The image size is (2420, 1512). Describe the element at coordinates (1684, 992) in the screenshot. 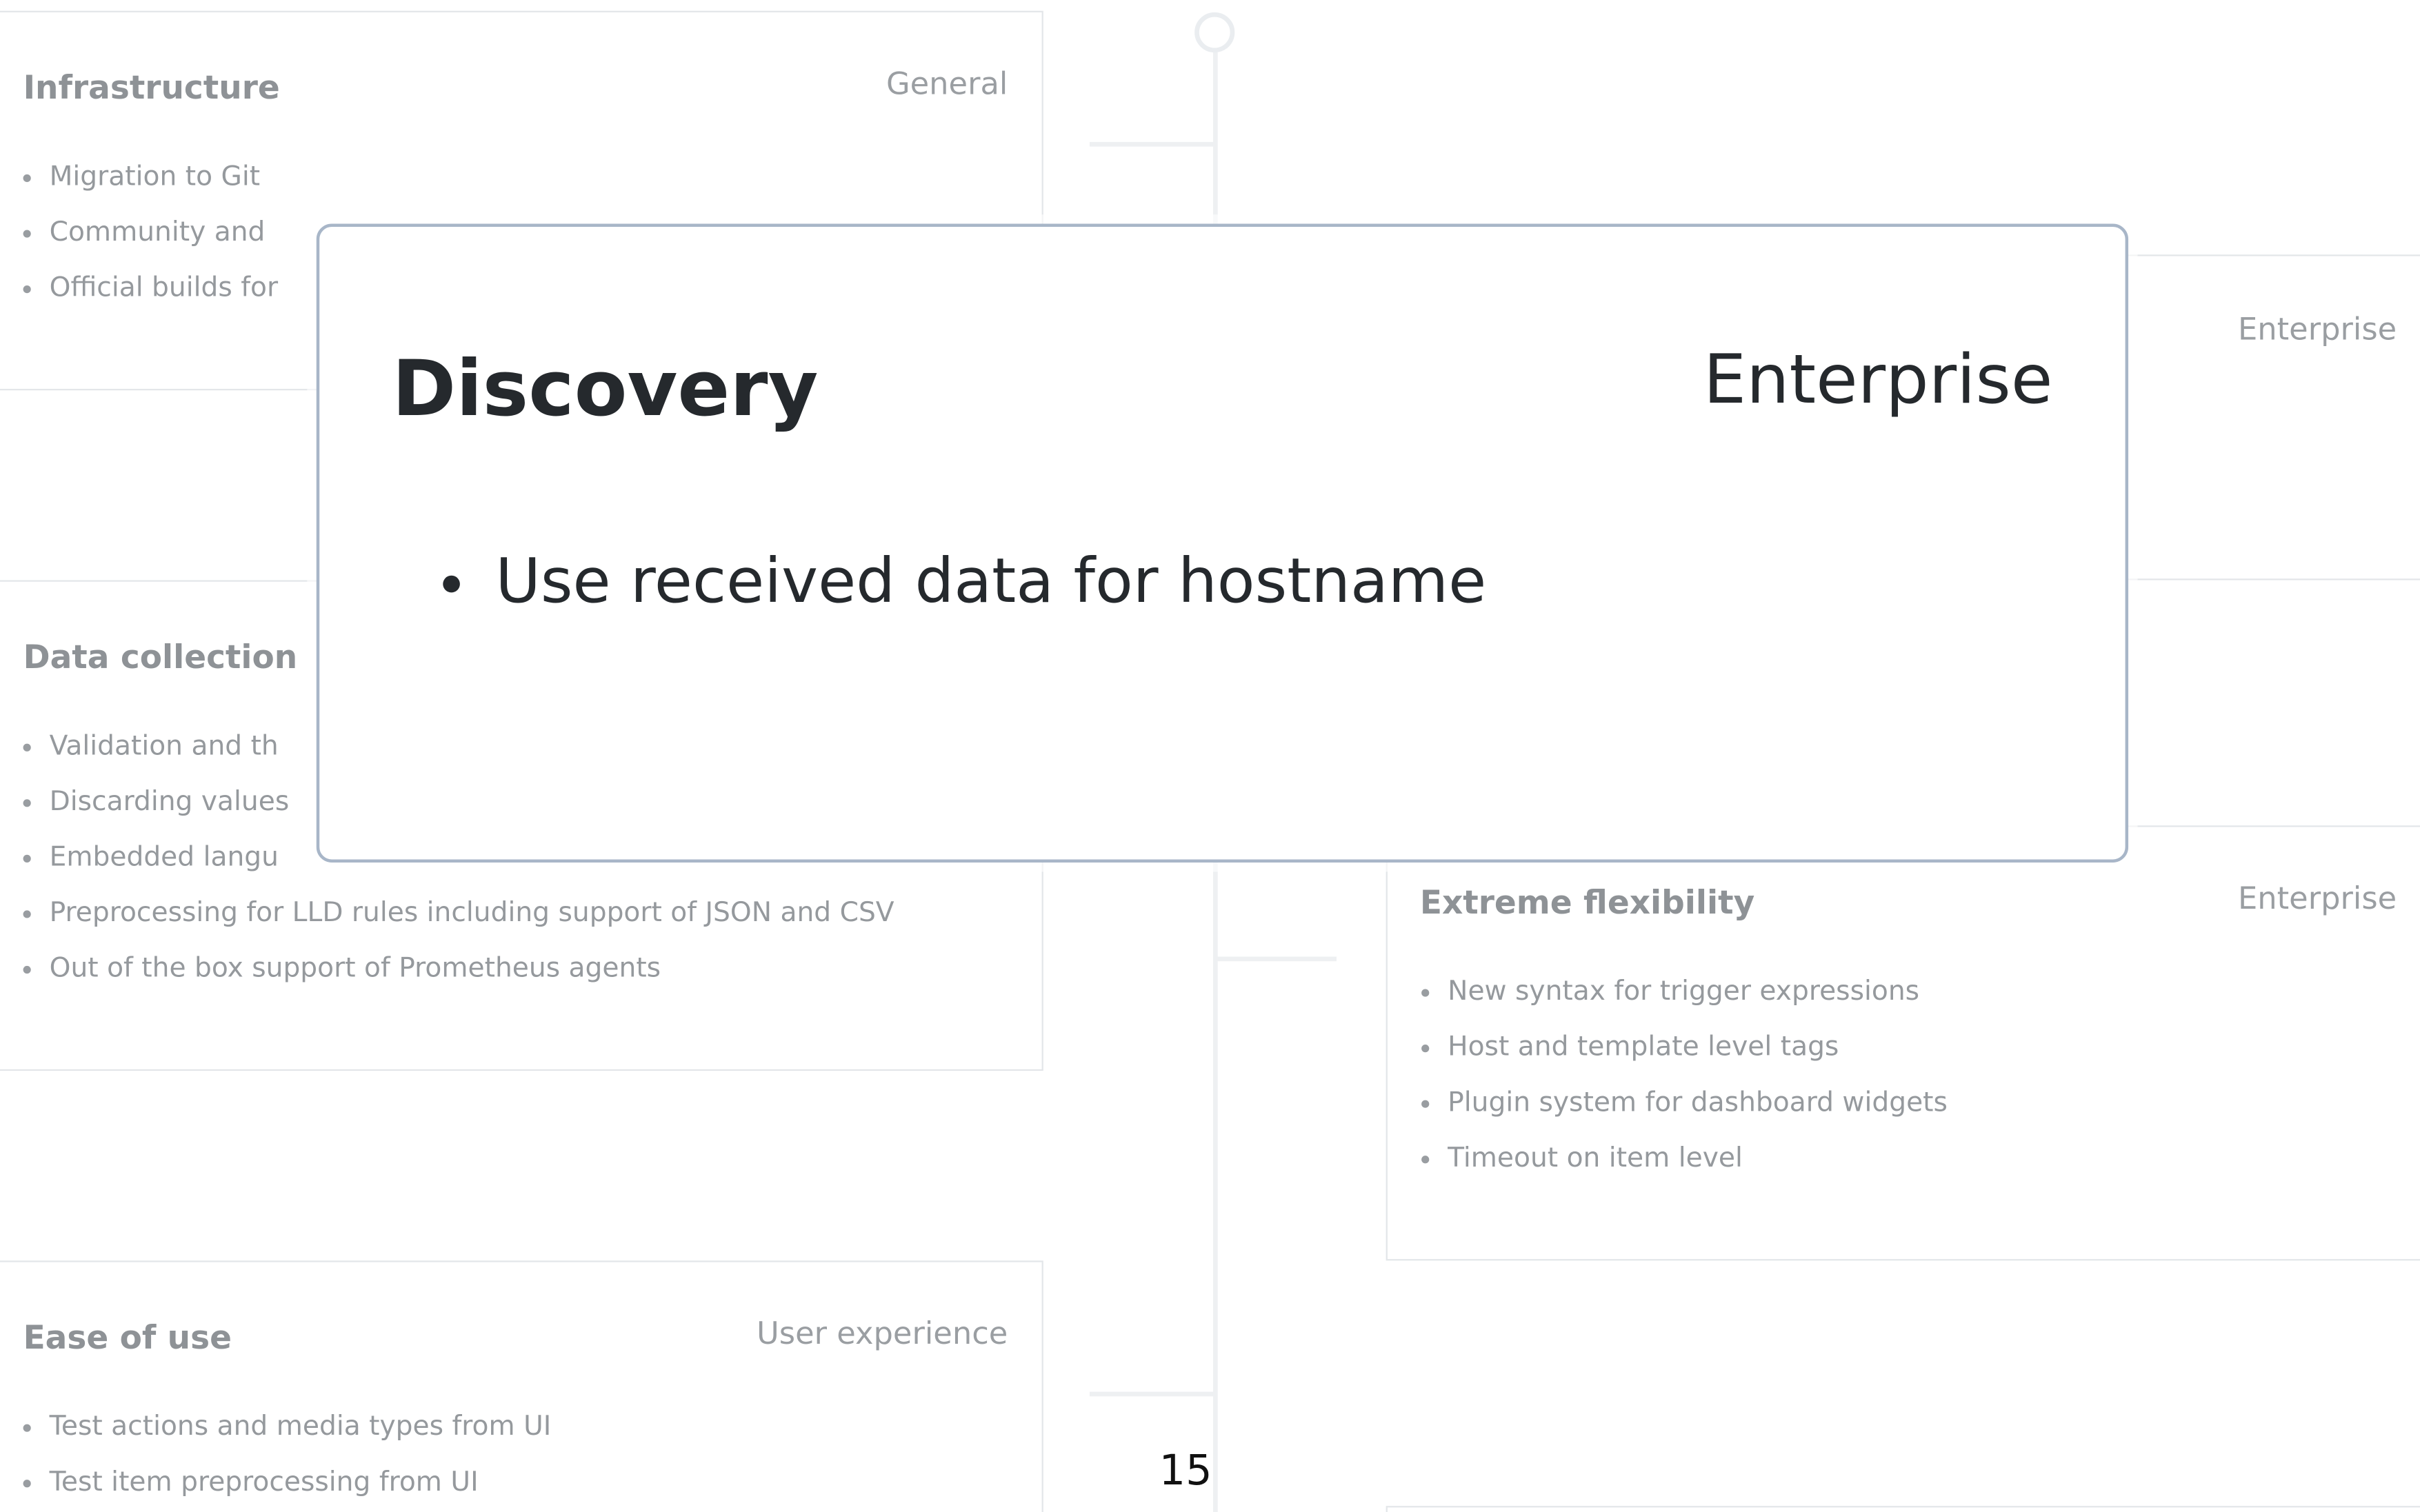

I see `list-item-text: New syntax for trigger expressions` at that location.